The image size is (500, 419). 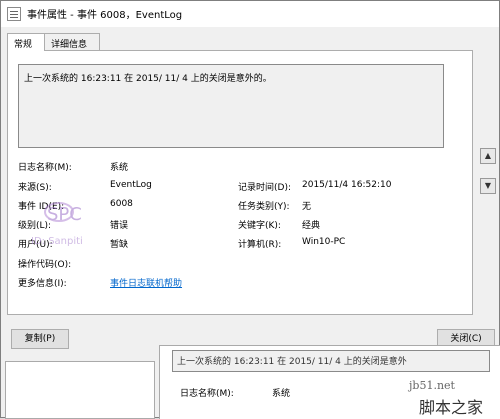 I want to click on site-url-watermark: jb51.net, so click(x=432, y=385).